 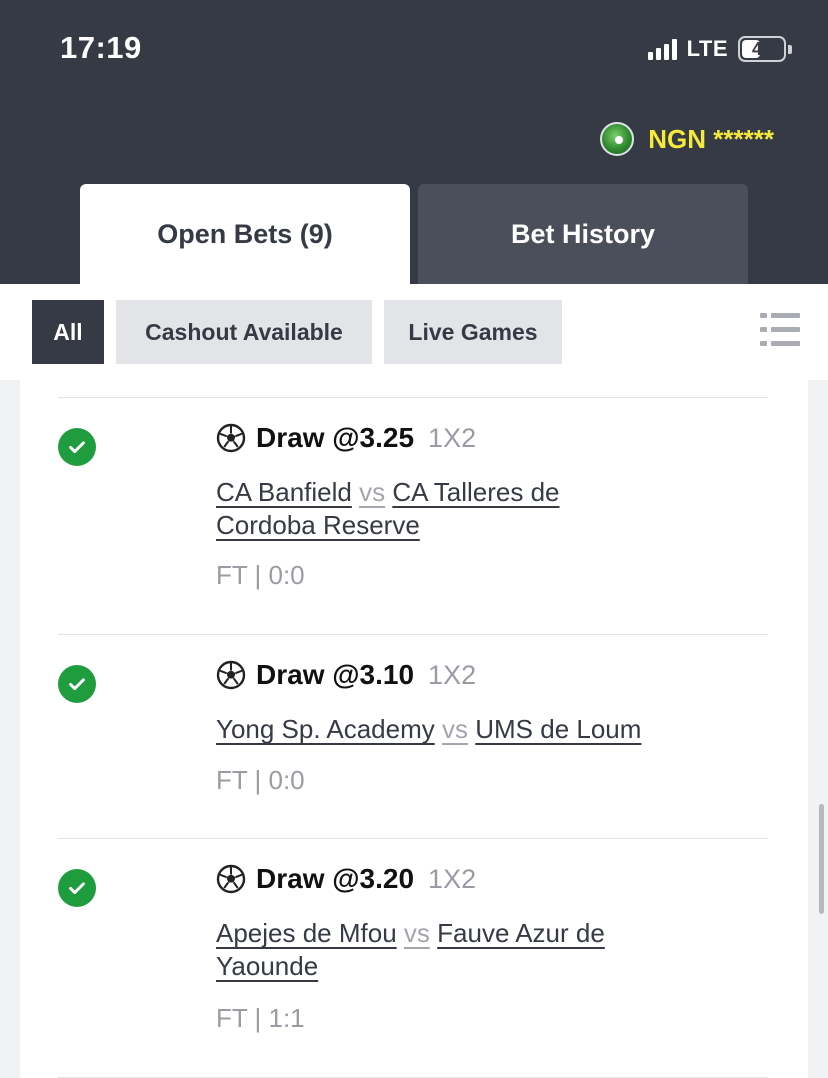 I want to click on status-time: 17:19, so click(x=101, y=47).